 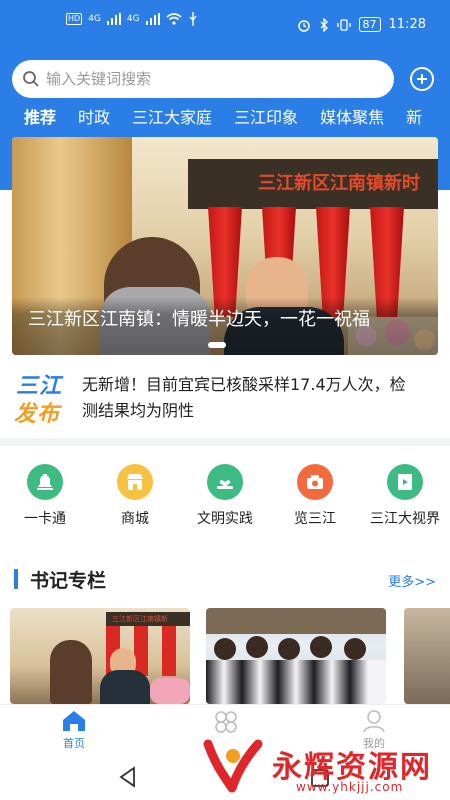 What do you see at coordinates (94, 117) in the screenshot?
I see `tab-politics: 时政` at bounding box center [94, 117].